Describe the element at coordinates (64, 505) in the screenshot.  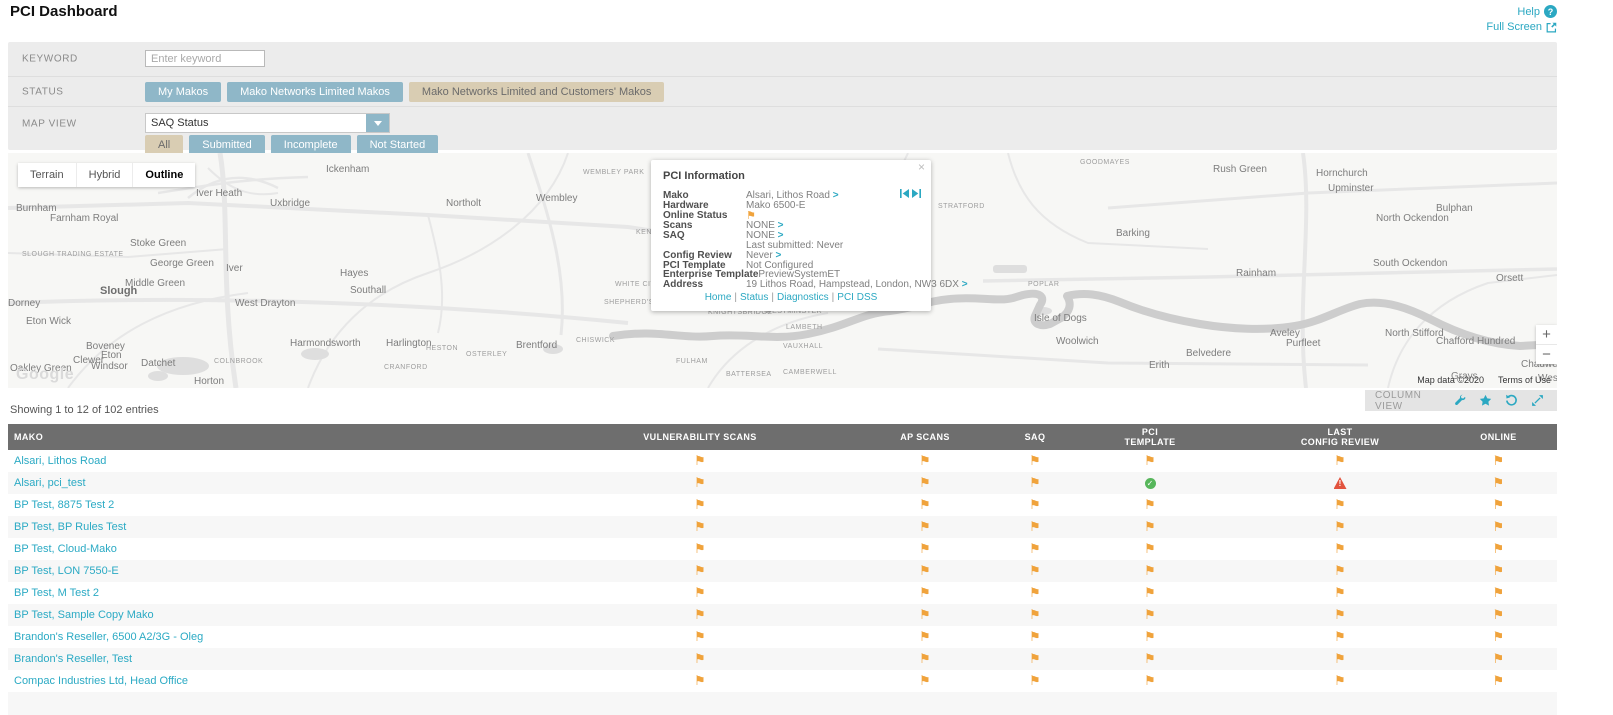
I see `mako-link: BP Test, 8875 Test 2` at that location.